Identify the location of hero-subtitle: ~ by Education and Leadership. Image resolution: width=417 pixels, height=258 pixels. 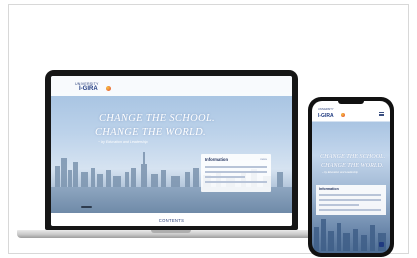
(123, 142).